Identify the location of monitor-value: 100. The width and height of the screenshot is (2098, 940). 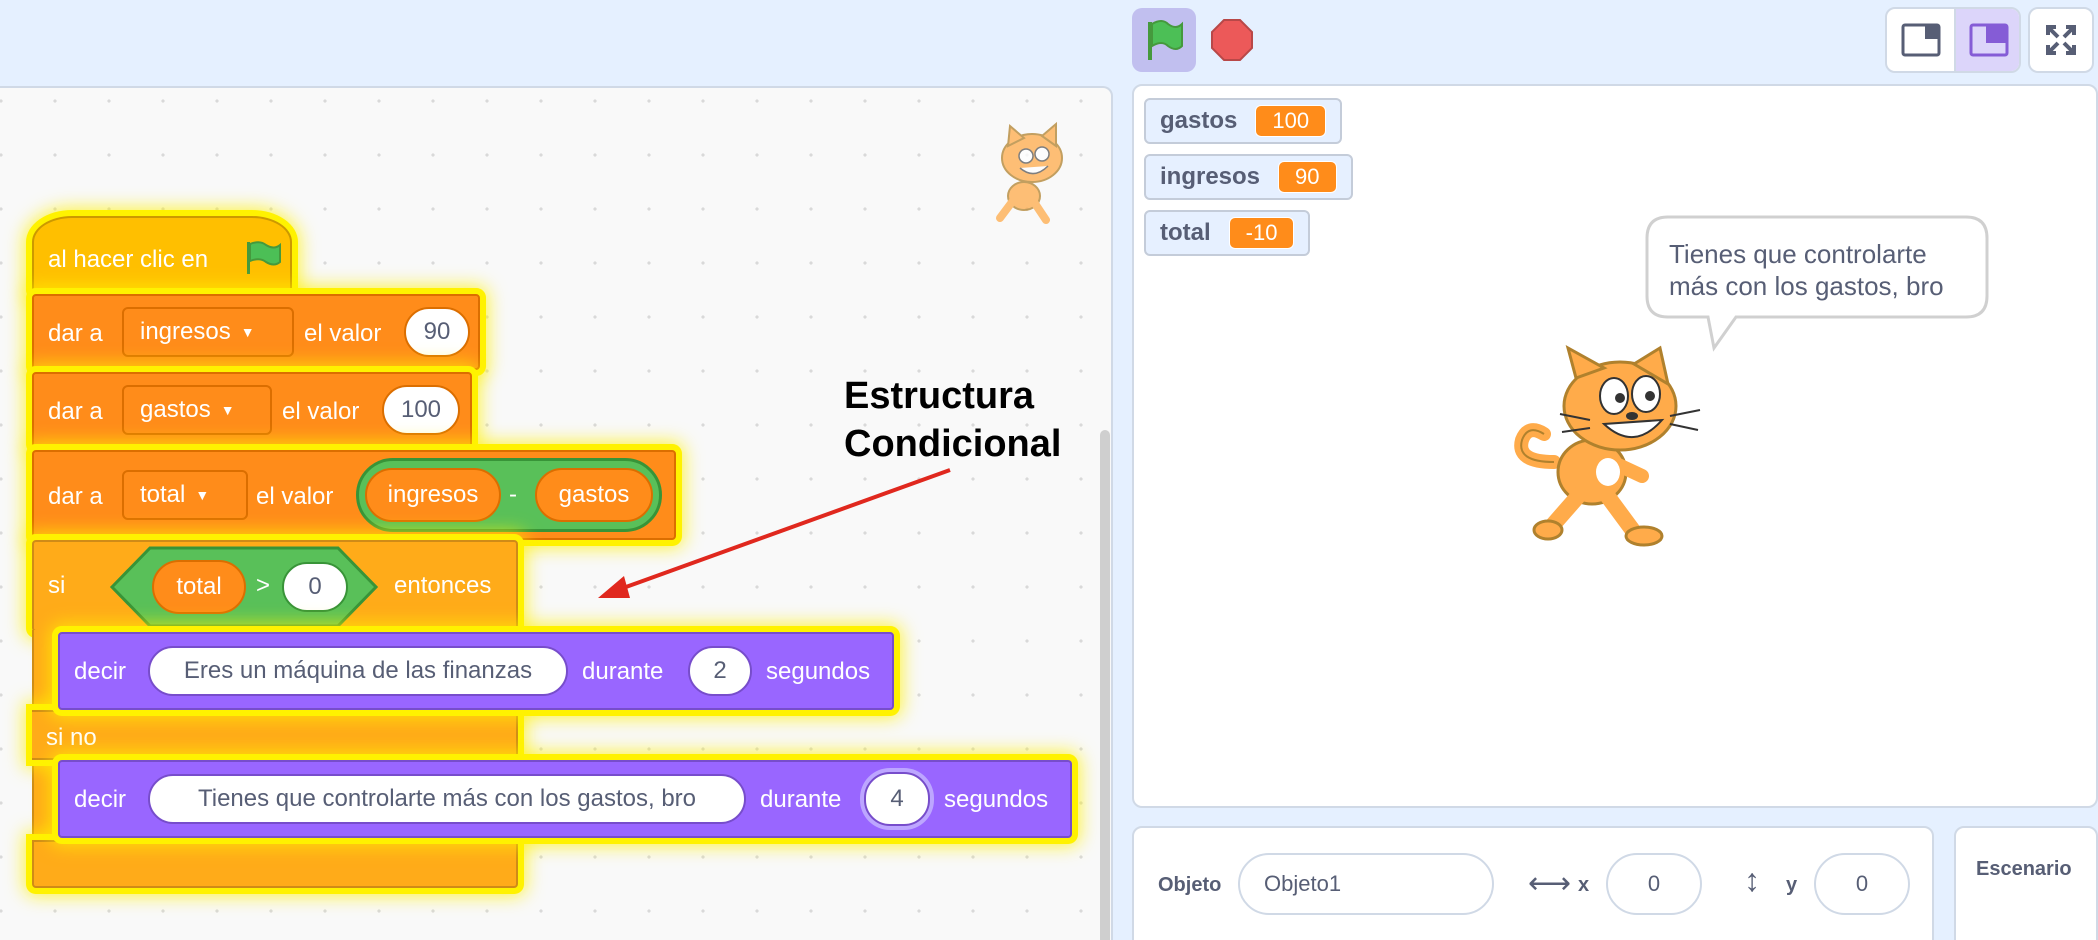
(1291, 121).